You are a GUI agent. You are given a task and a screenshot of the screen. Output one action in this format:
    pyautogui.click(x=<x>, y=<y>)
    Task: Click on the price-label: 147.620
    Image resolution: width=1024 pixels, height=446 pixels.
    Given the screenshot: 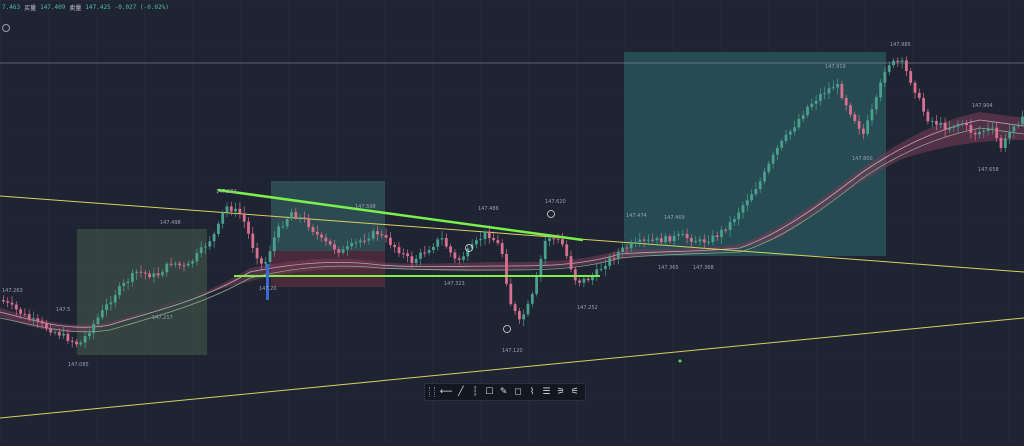 What is the action you would take?
    pyautogui.click(x=555, y=202)
    